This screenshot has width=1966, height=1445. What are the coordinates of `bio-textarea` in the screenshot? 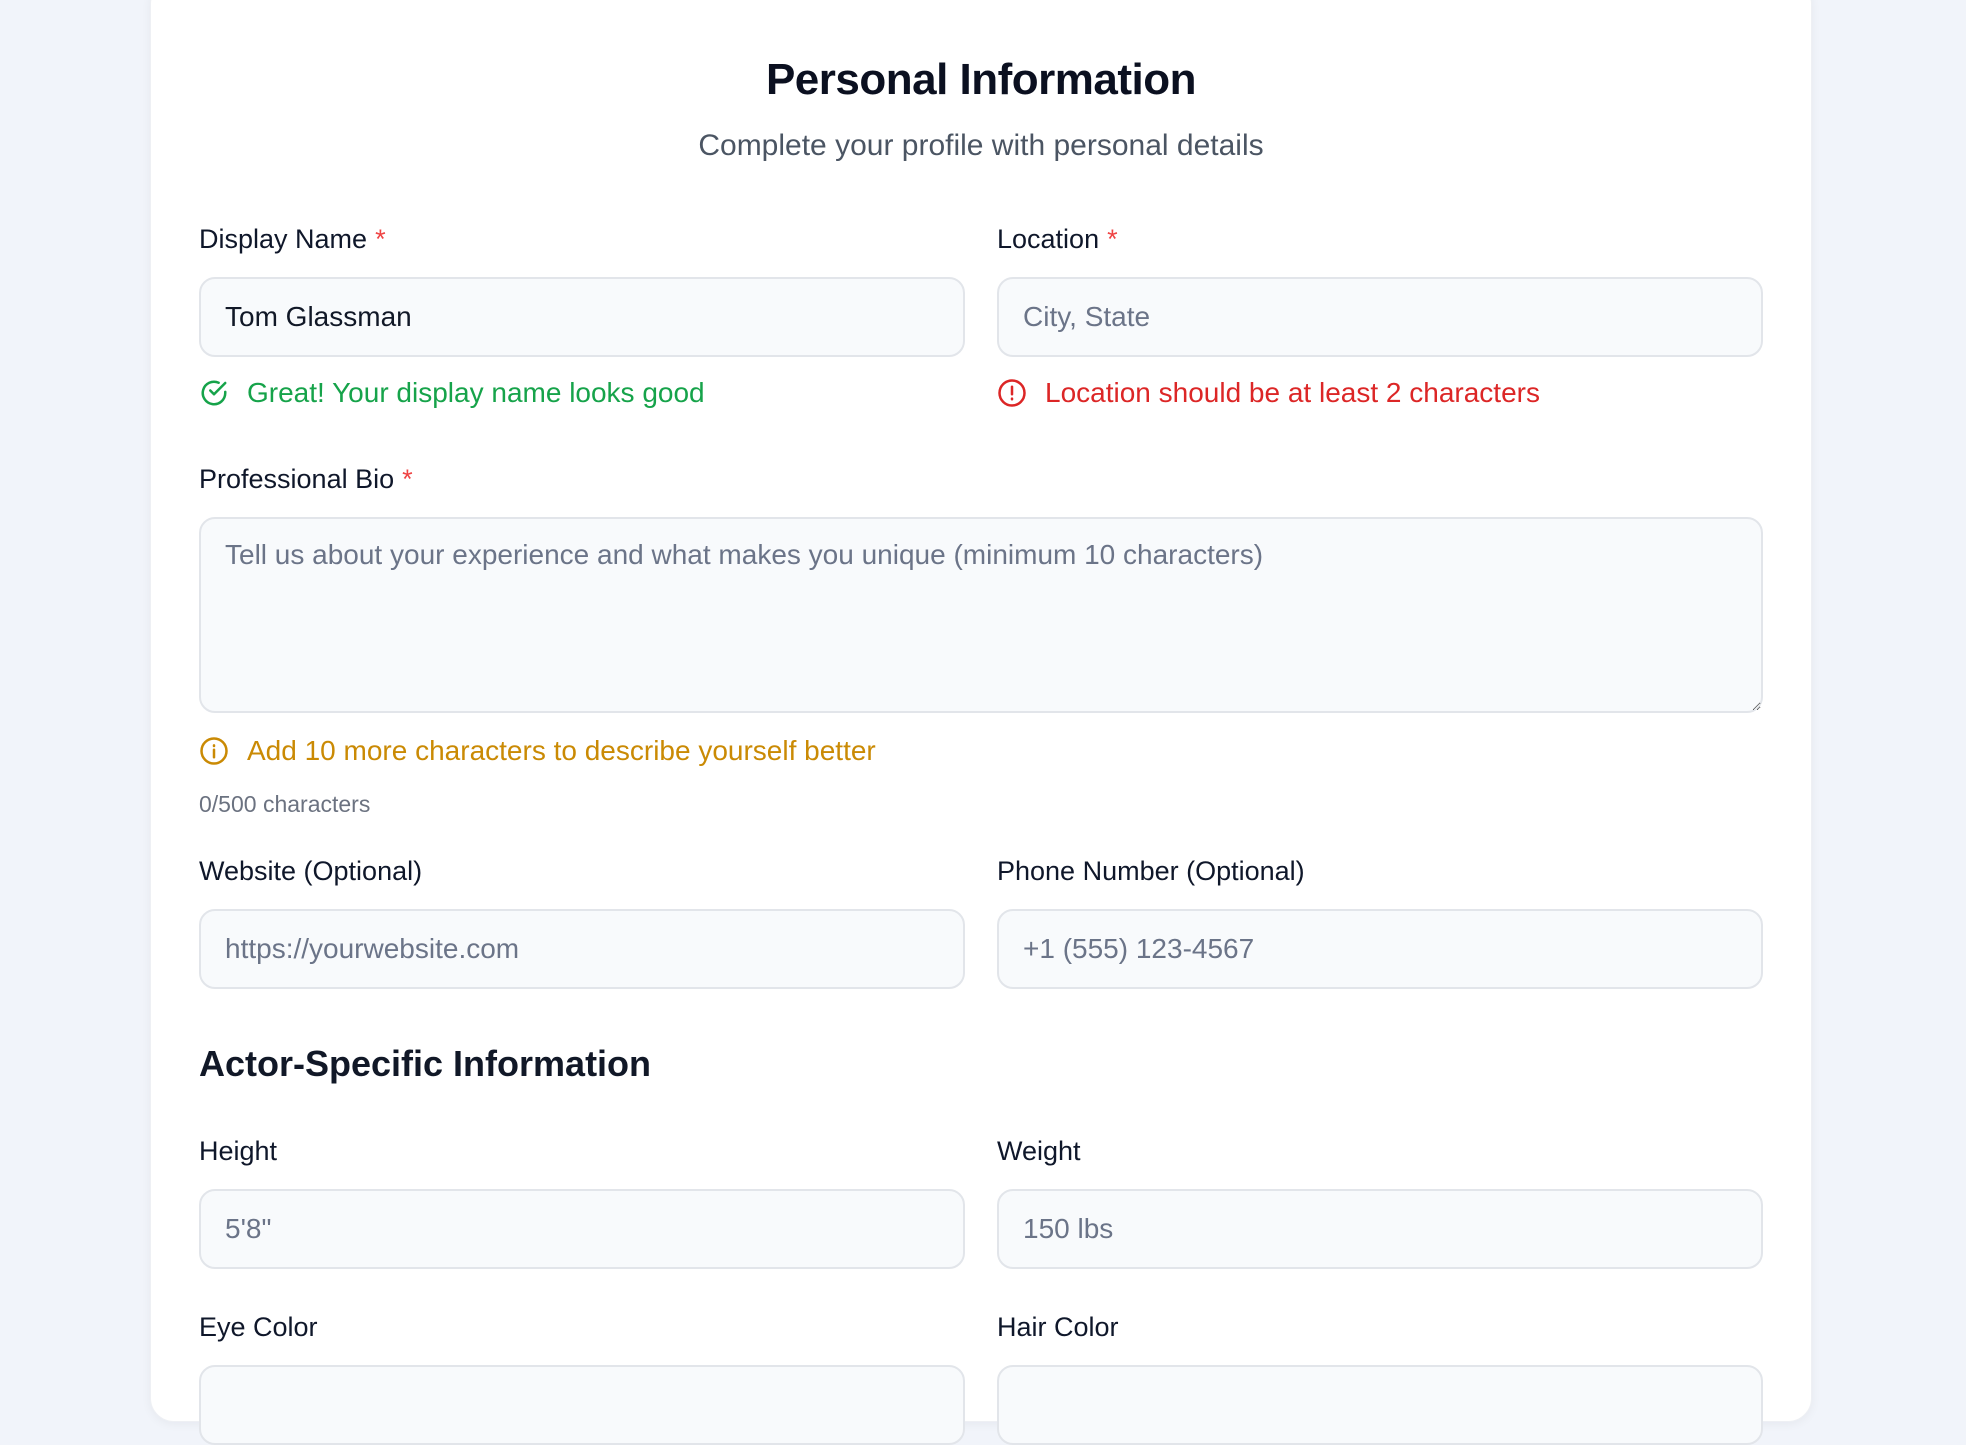 It's located at (981, 615).